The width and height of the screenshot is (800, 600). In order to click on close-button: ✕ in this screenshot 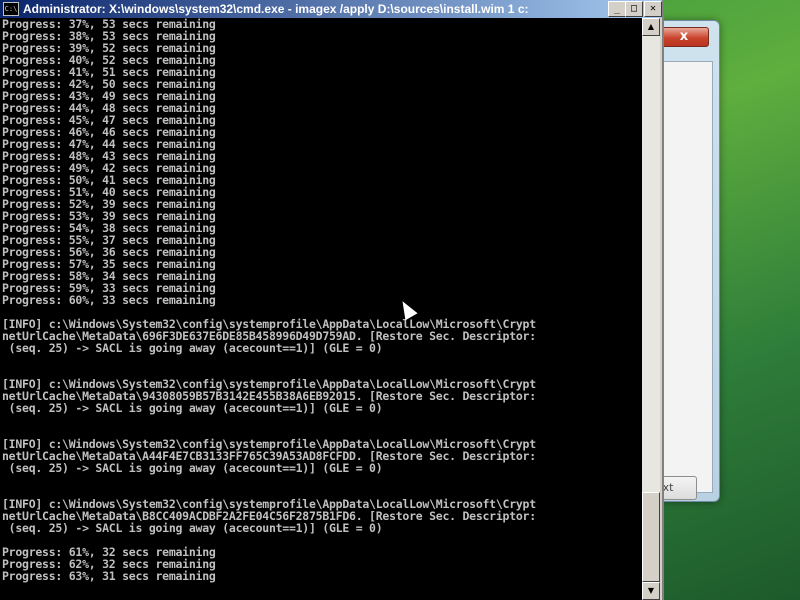, I will do `click(653, 9)`.